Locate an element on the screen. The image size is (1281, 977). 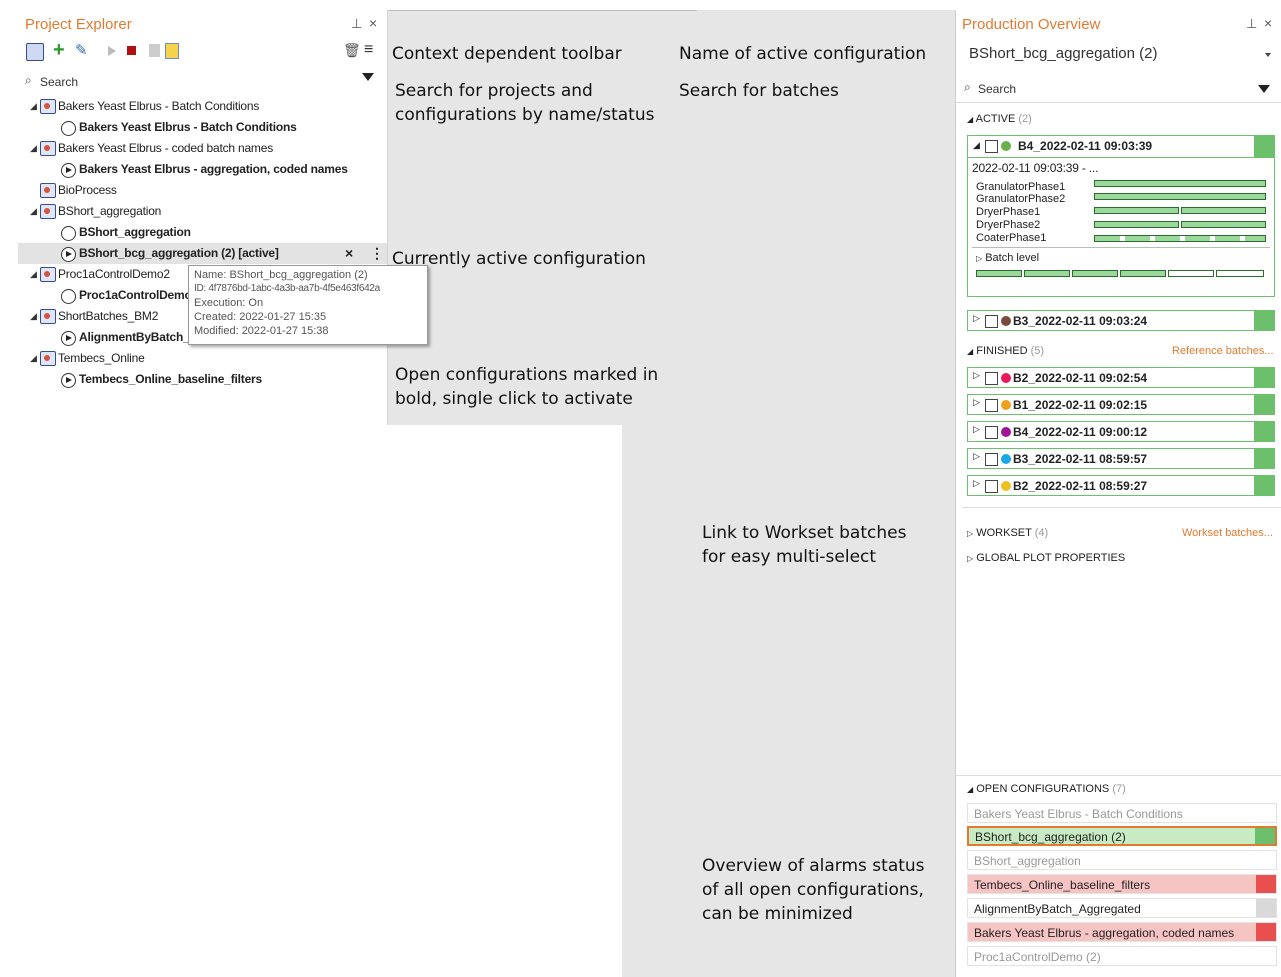
open-config-row: BShort_aggregation is located at coordinates (1122, 860).